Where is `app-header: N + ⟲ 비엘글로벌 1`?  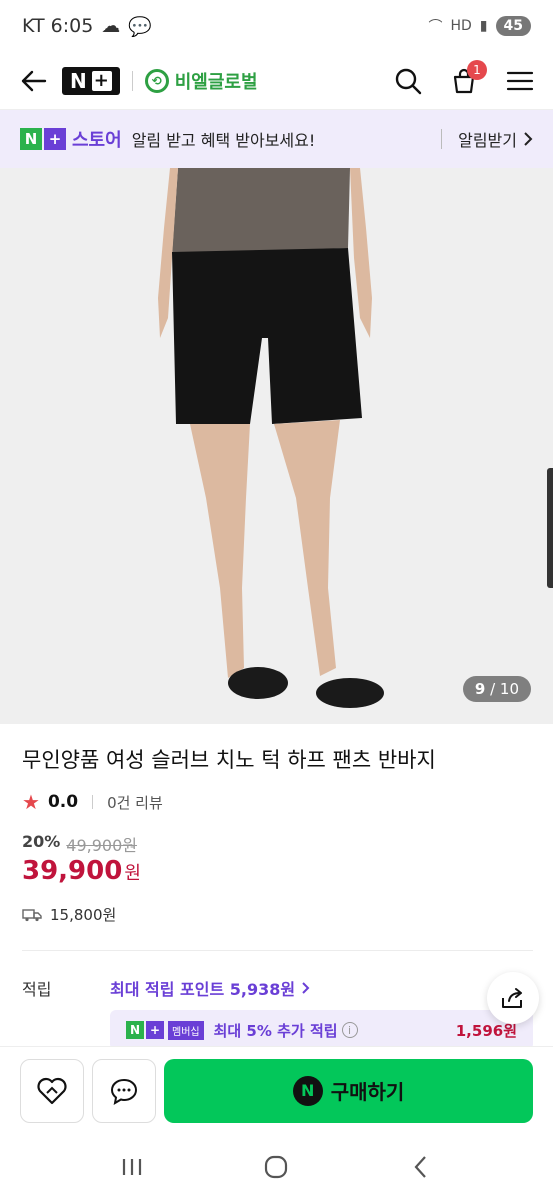 app-header: N + ⟲ 비엘글로벌 1 is located at coordinates (276, 81).